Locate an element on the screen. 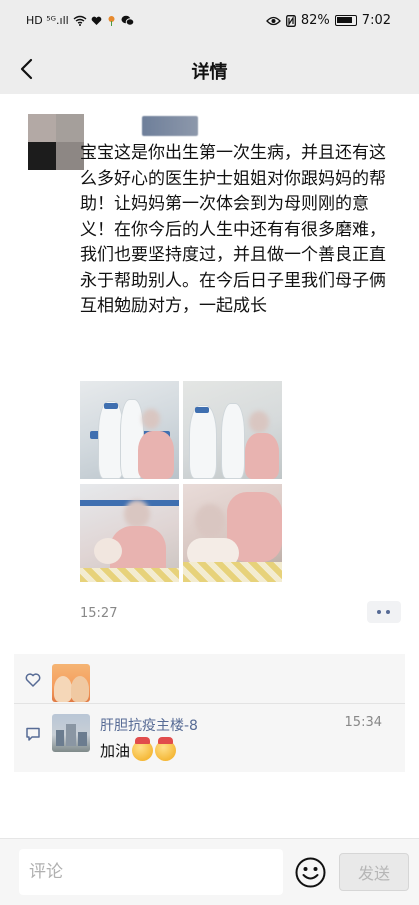 The image size is (419, 905). status-bar: HD ⁵ᴳ.ıll 82% 7:02 is located at coordinates (209, 22).